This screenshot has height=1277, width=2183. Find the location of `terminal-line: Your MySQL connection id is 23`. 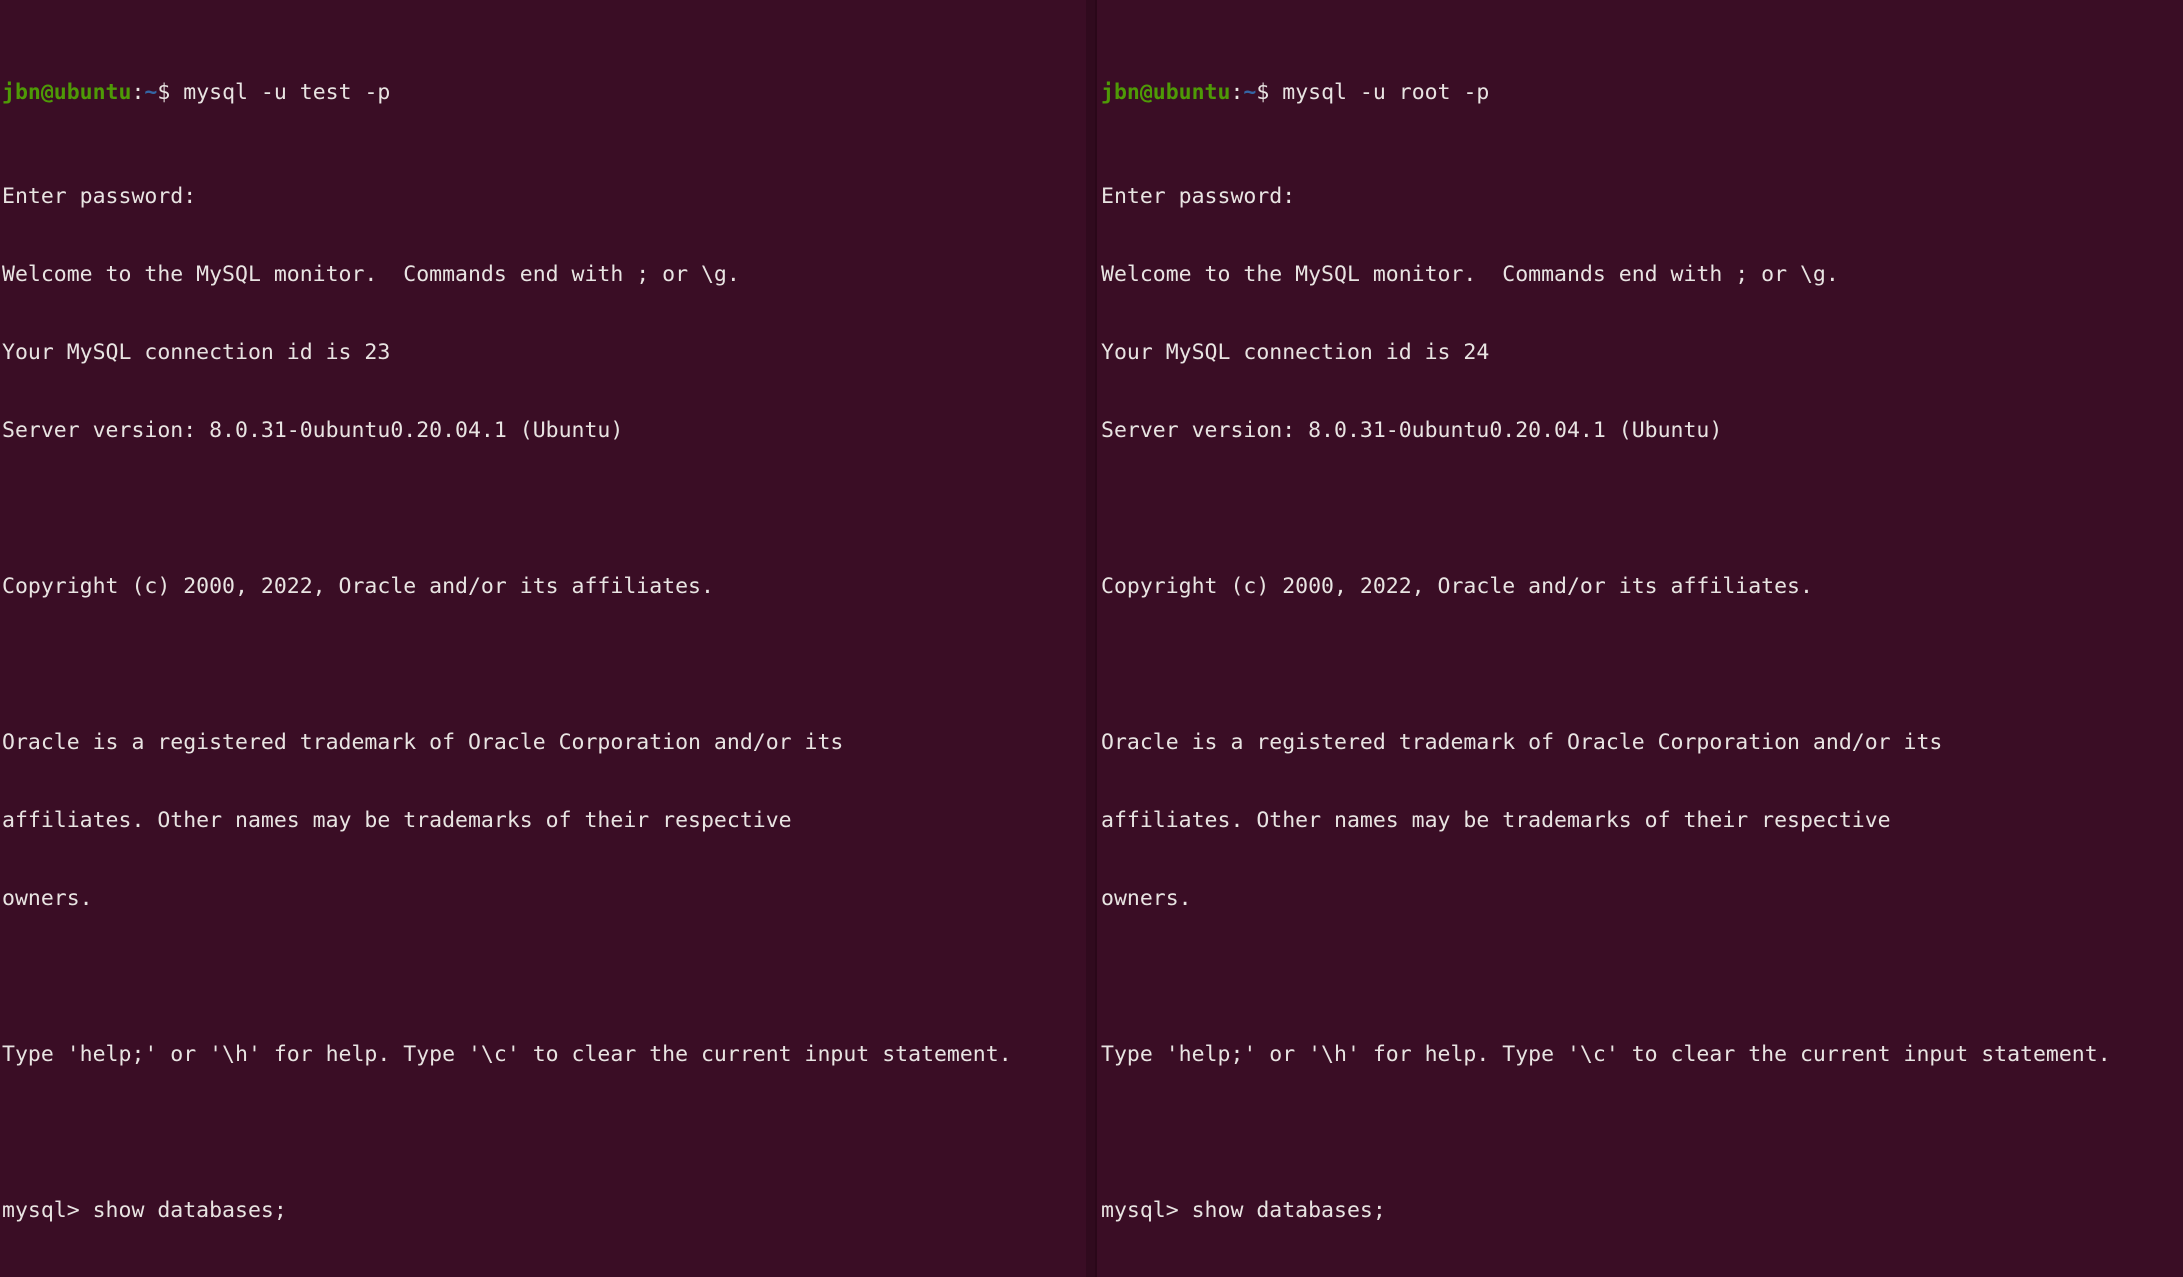

terminal-line: Your MySQL connection id is 23 is located at coordinates (196, 352).